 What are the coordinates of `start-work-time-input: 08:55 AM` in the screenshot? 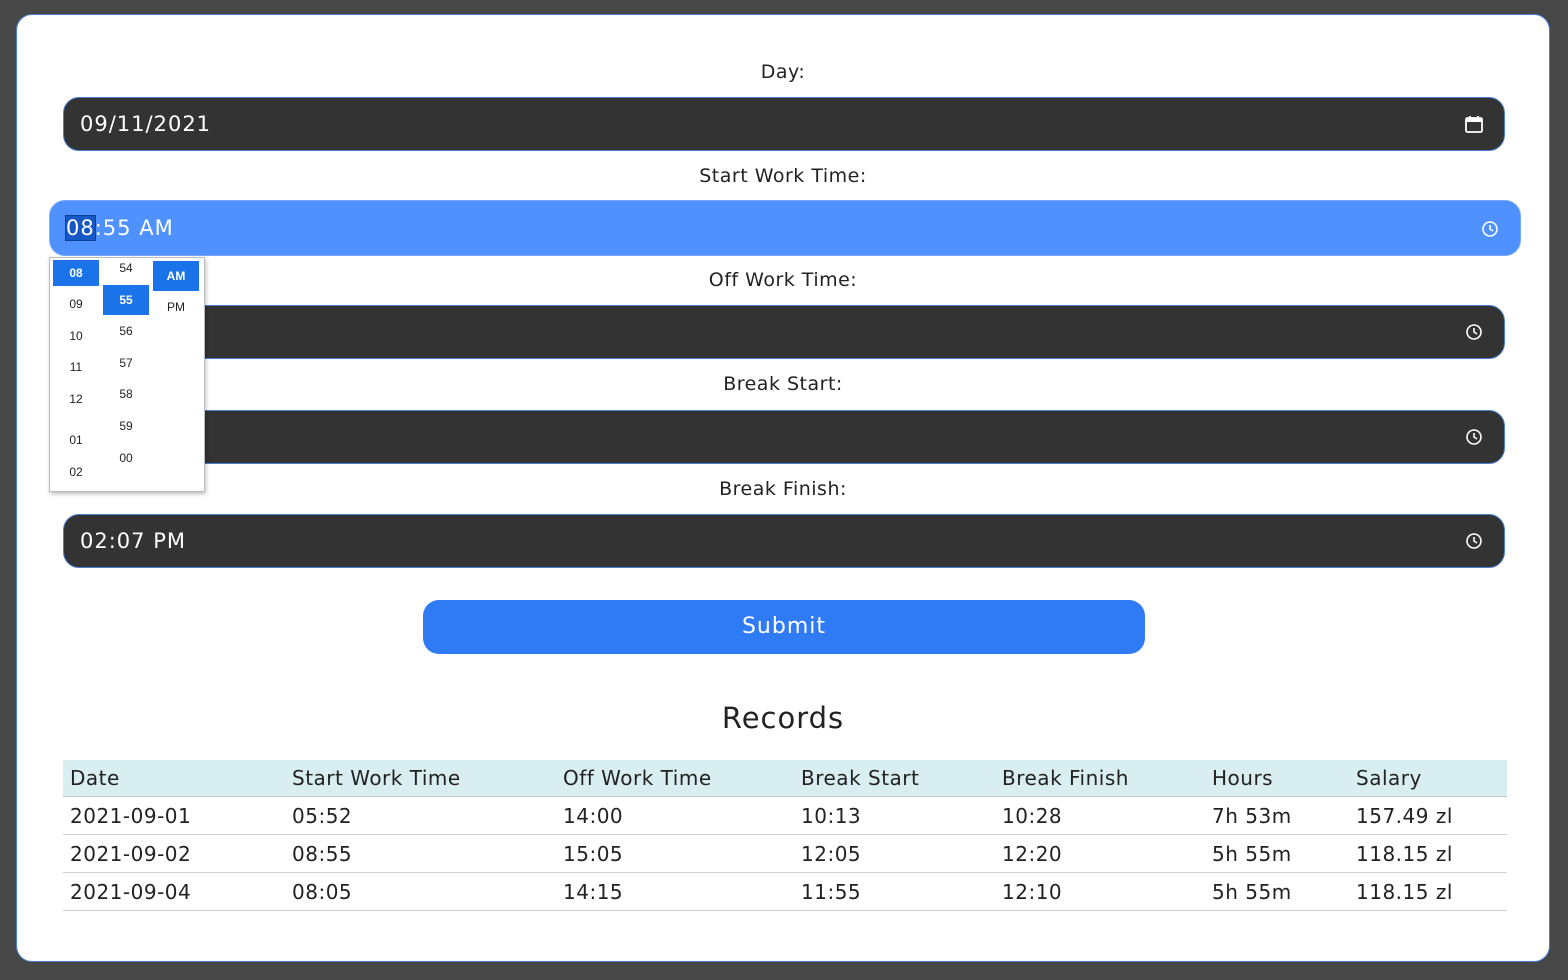 It's located at (785, 228).